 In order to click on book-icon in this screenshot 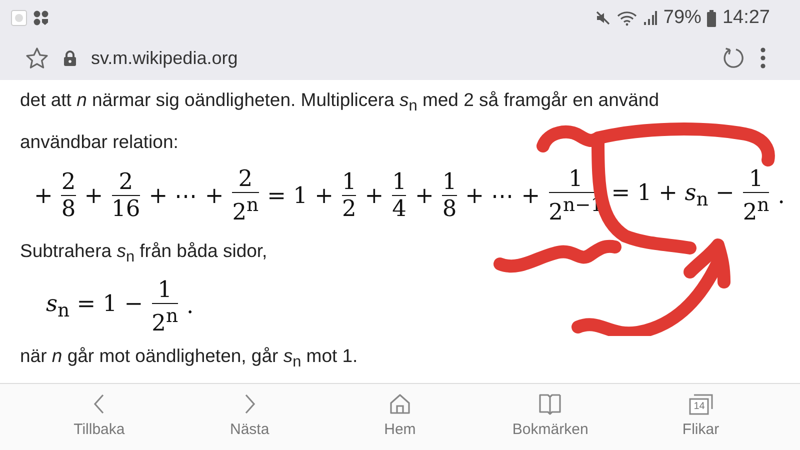, I will do `click(550, 404)`.